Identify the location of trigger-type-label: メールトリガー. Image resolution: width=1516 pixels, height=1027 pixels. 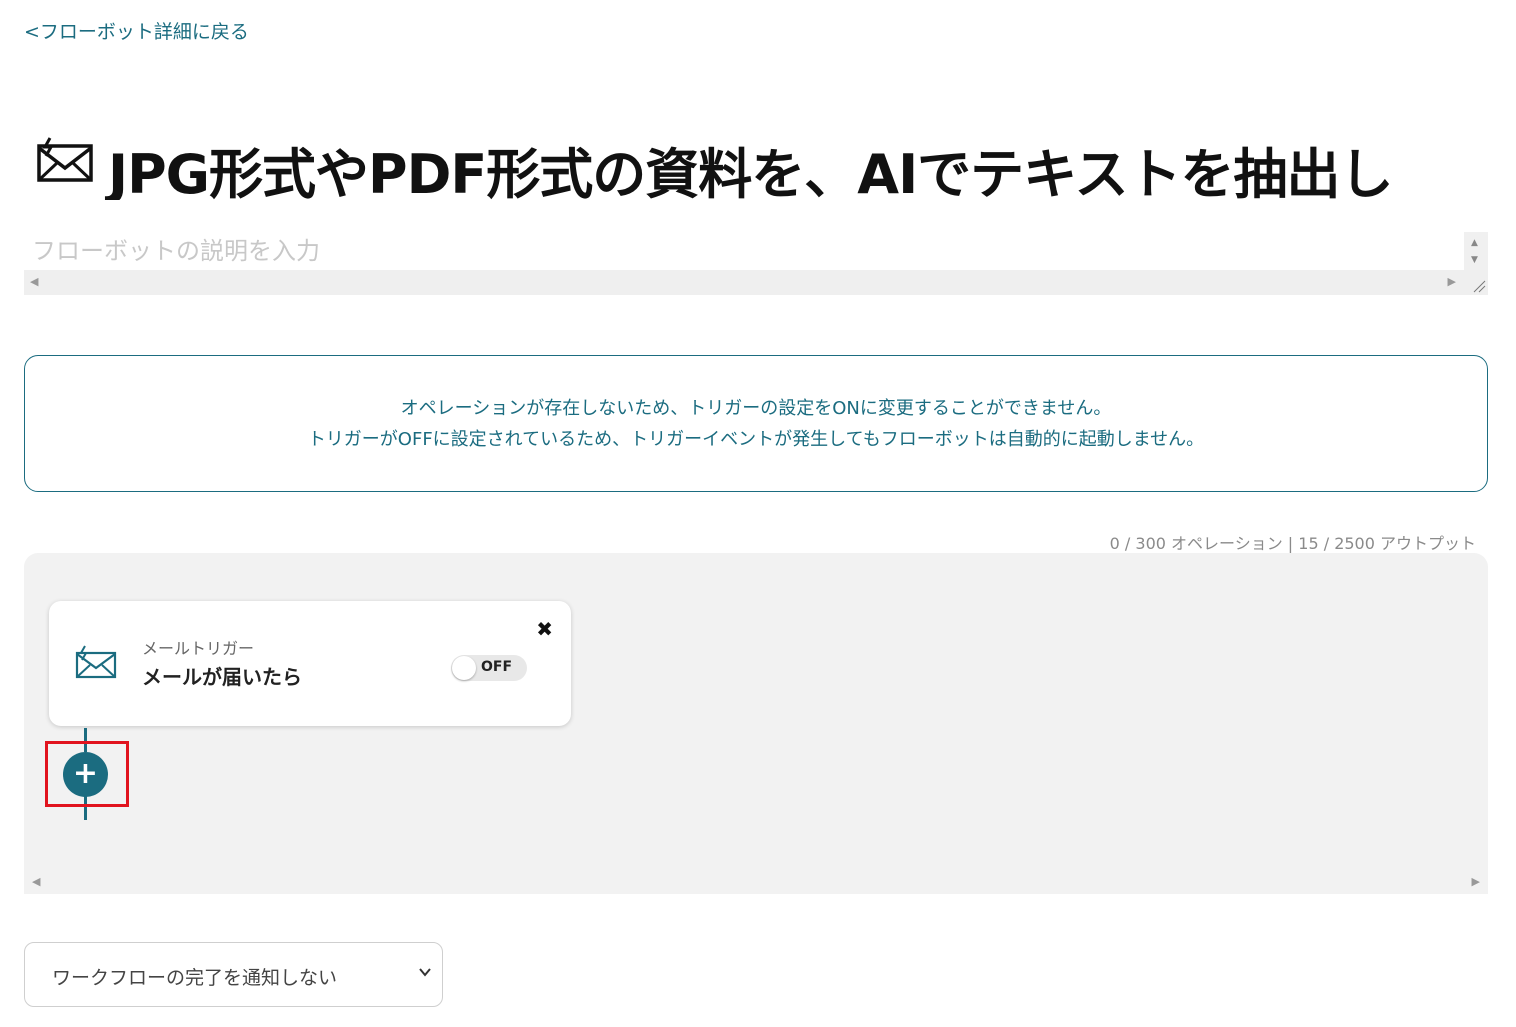
(198, 648).